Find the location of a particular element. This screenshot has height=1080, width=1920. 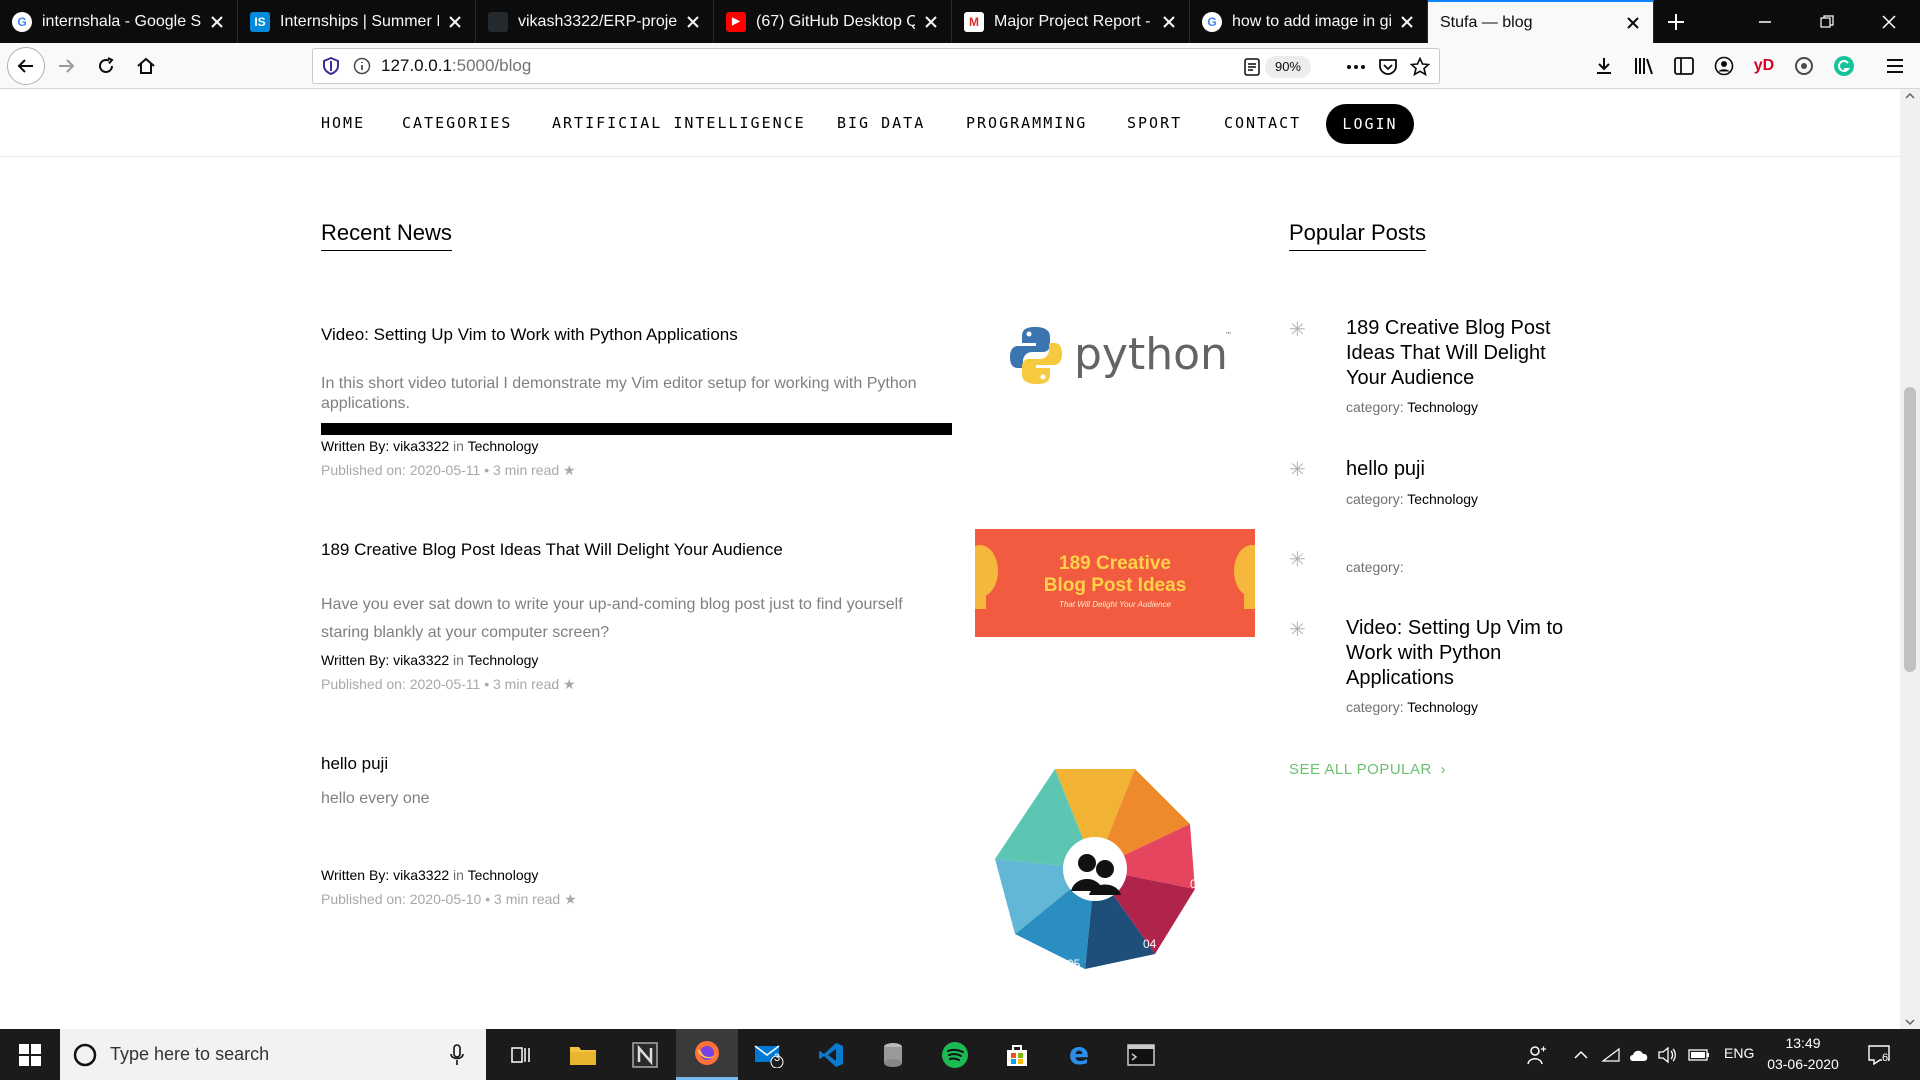

close-window-button is located at coordinates (1889, 21).